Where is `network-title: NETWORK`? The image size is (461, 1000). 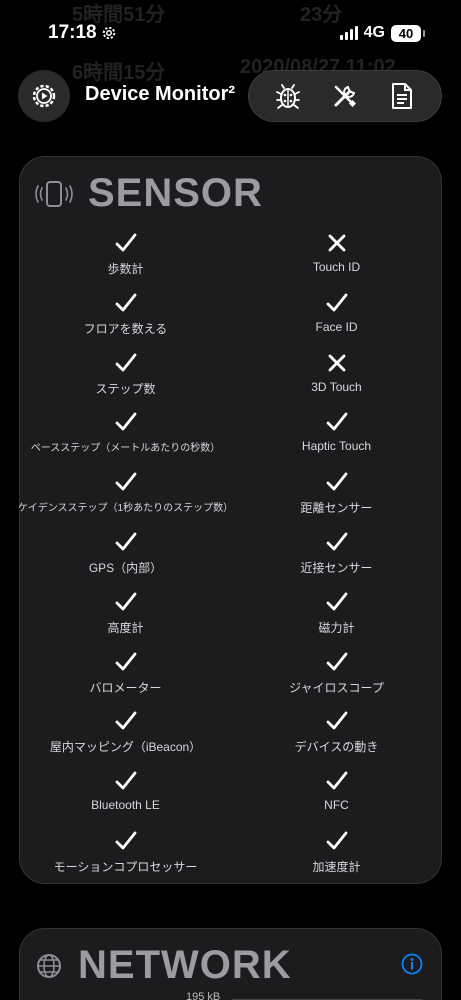
network-title: NETWORK is located at coordinates (185, 965).